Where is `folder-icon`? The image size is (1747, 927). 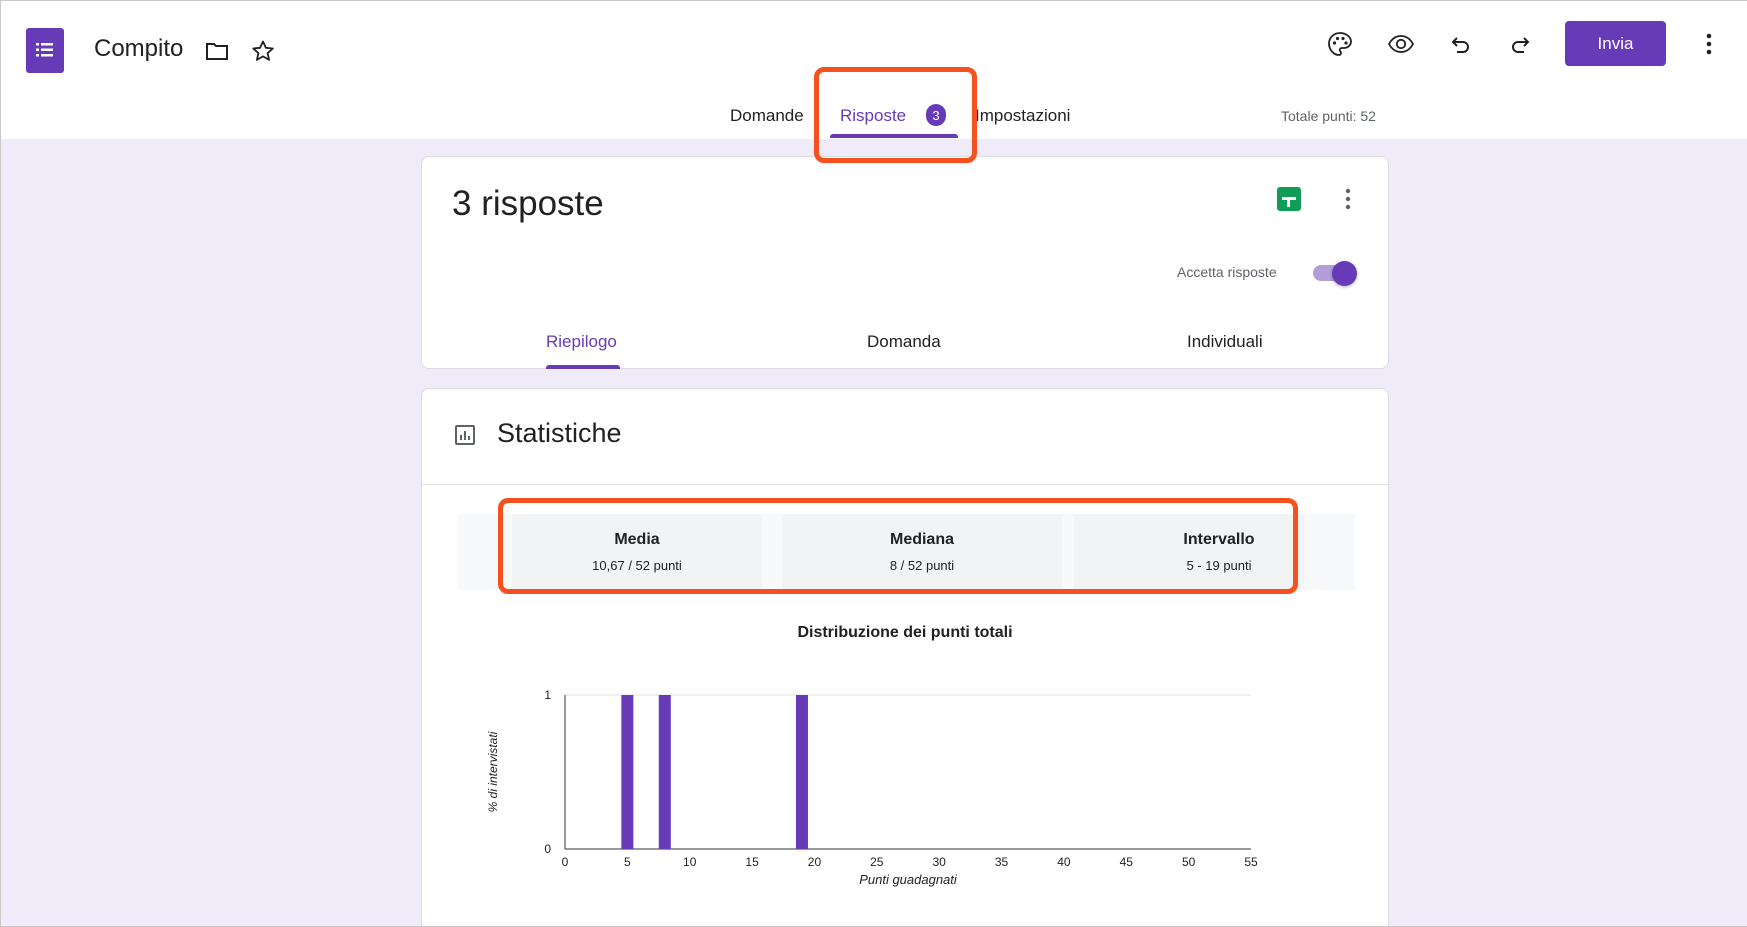
folder-icon is located at coordinates (217, 51).